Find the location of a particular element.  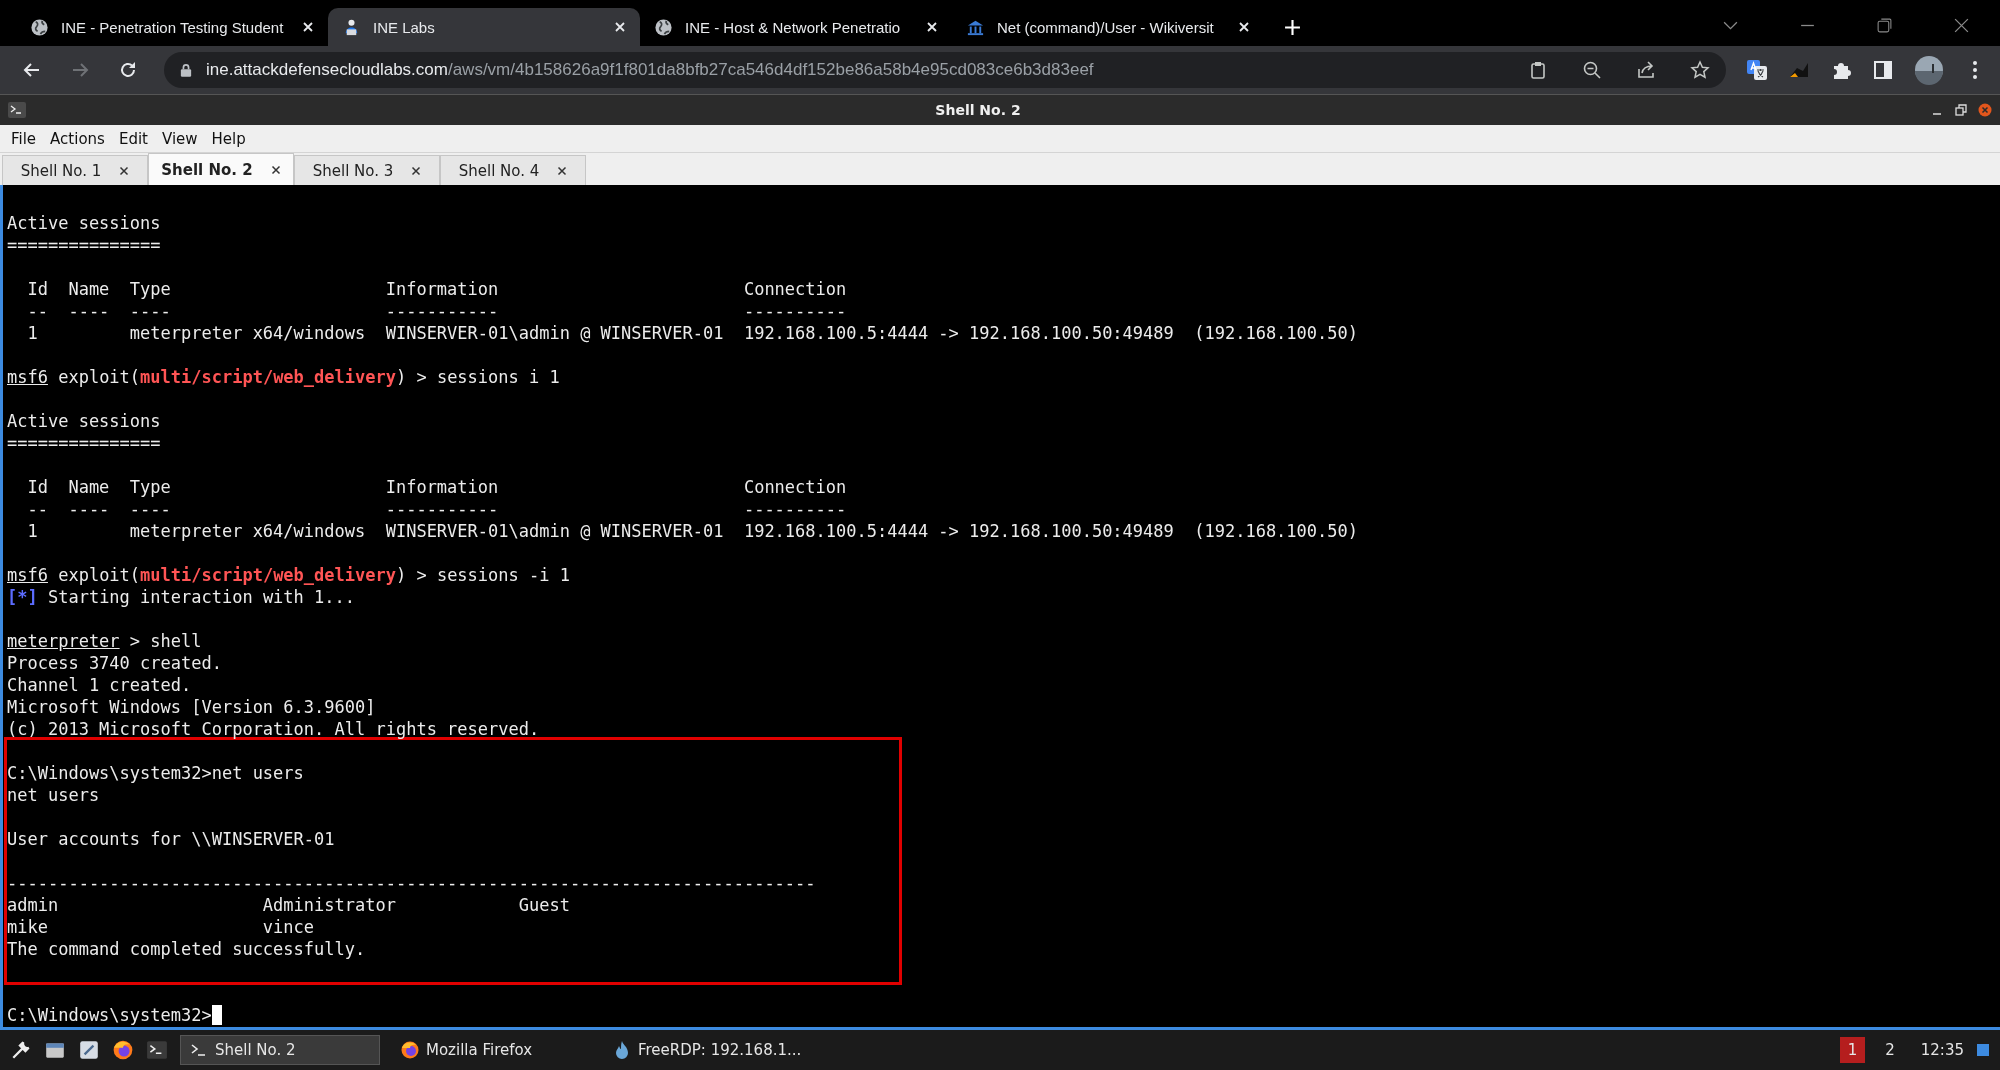

menu-item: Edit is located at coordinates (133, 138).